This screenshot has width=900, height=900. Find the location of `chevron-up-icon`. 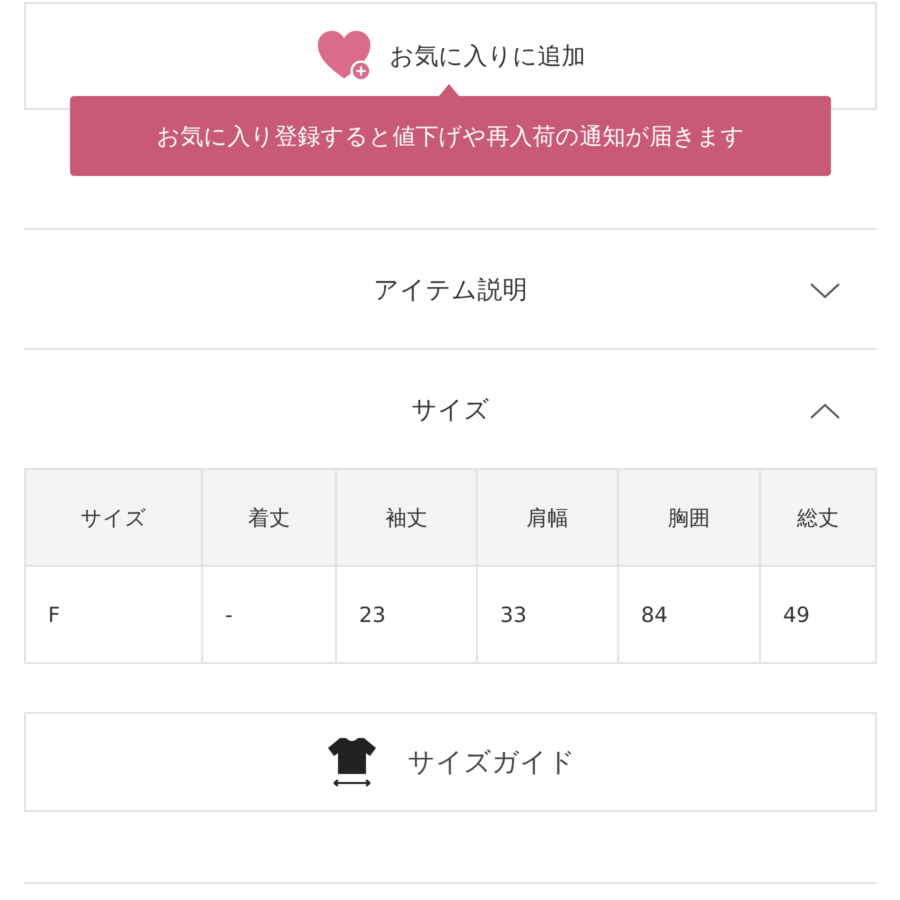

chevron-up-icon is located at coordinates (825, 411).